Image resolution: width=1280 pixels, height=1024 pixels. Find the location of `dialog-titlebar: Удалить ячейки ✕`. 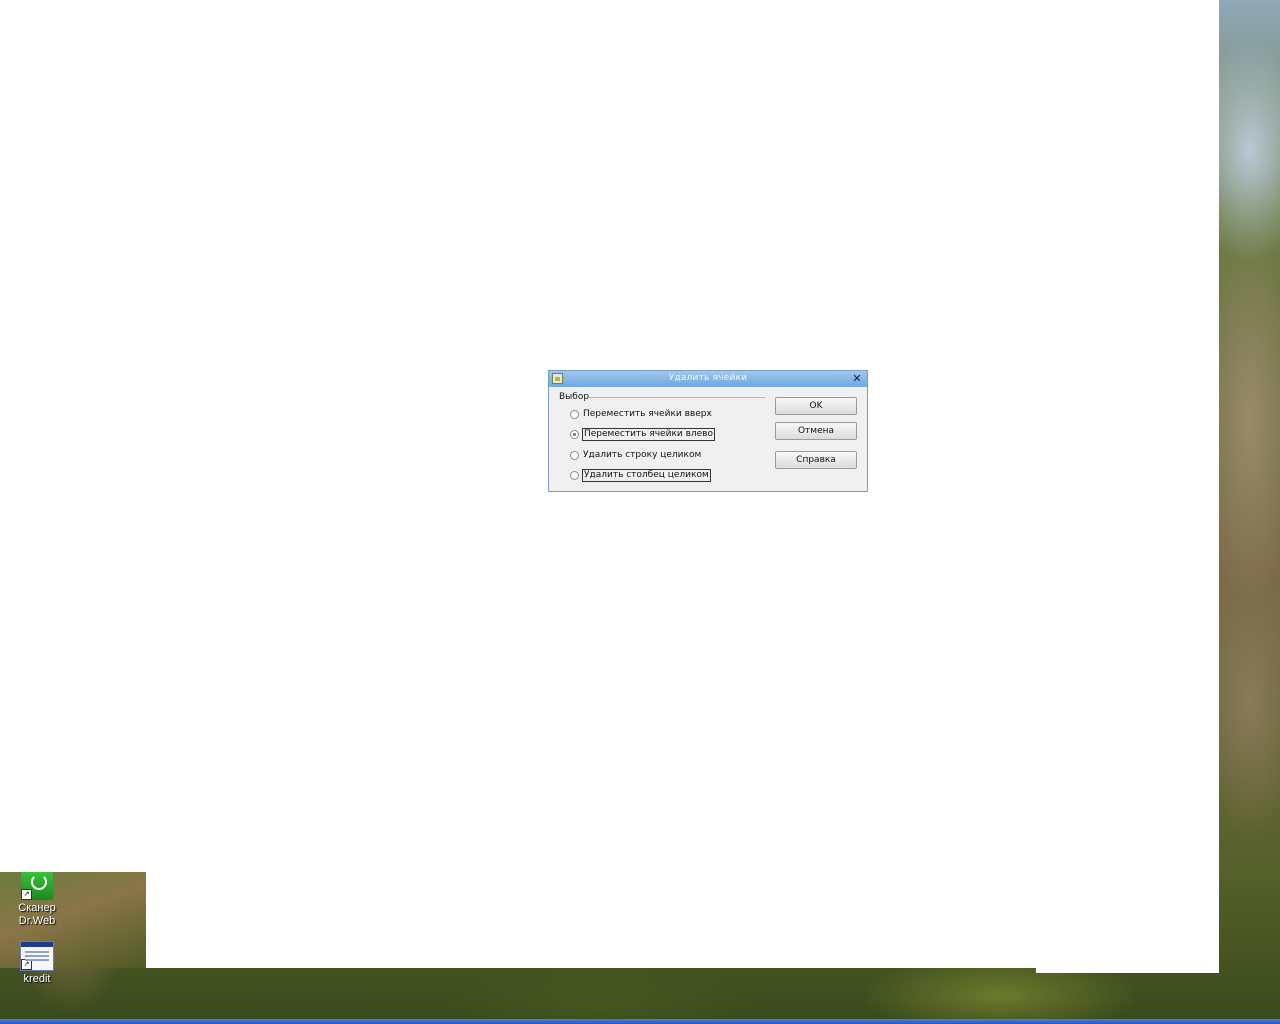

dialog-titlebar: Удалить ячейки ✕ is located at coordinates (708, 379).